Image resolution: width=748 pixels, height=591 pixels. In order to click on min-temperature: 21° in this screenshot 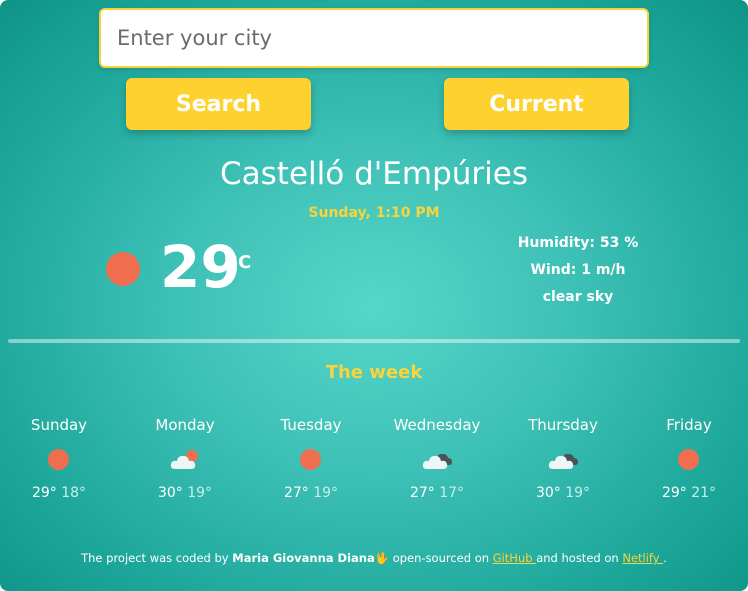, I will do `click(704, 493)`.